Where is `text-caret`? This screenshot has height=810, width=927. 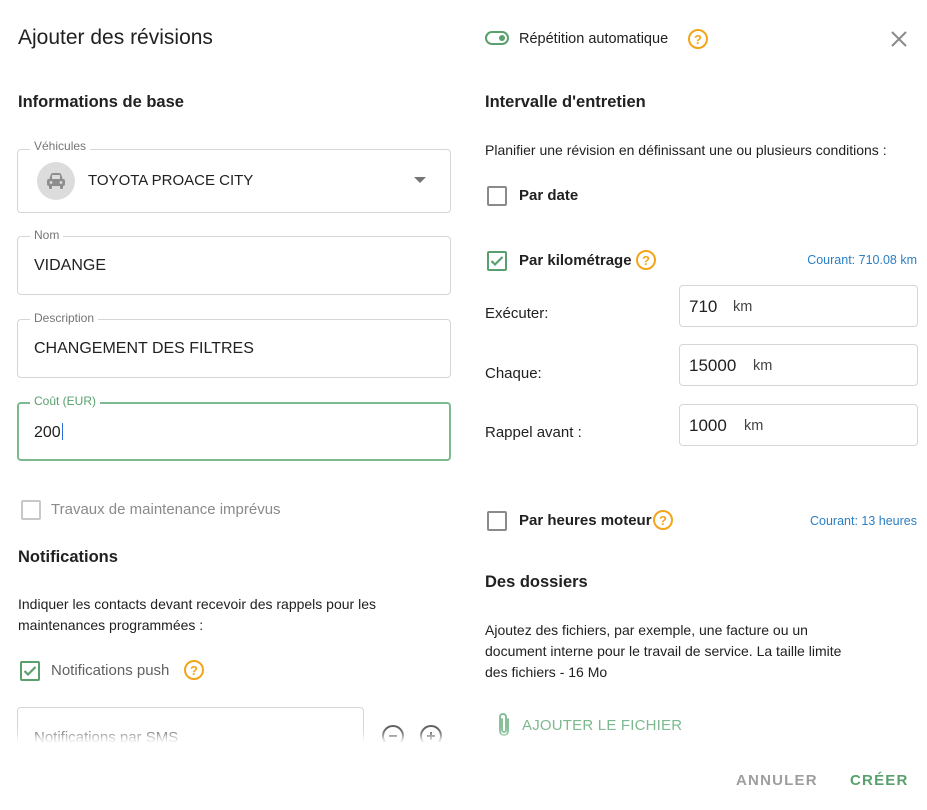
text-caret is located at coordinates (62, 431).